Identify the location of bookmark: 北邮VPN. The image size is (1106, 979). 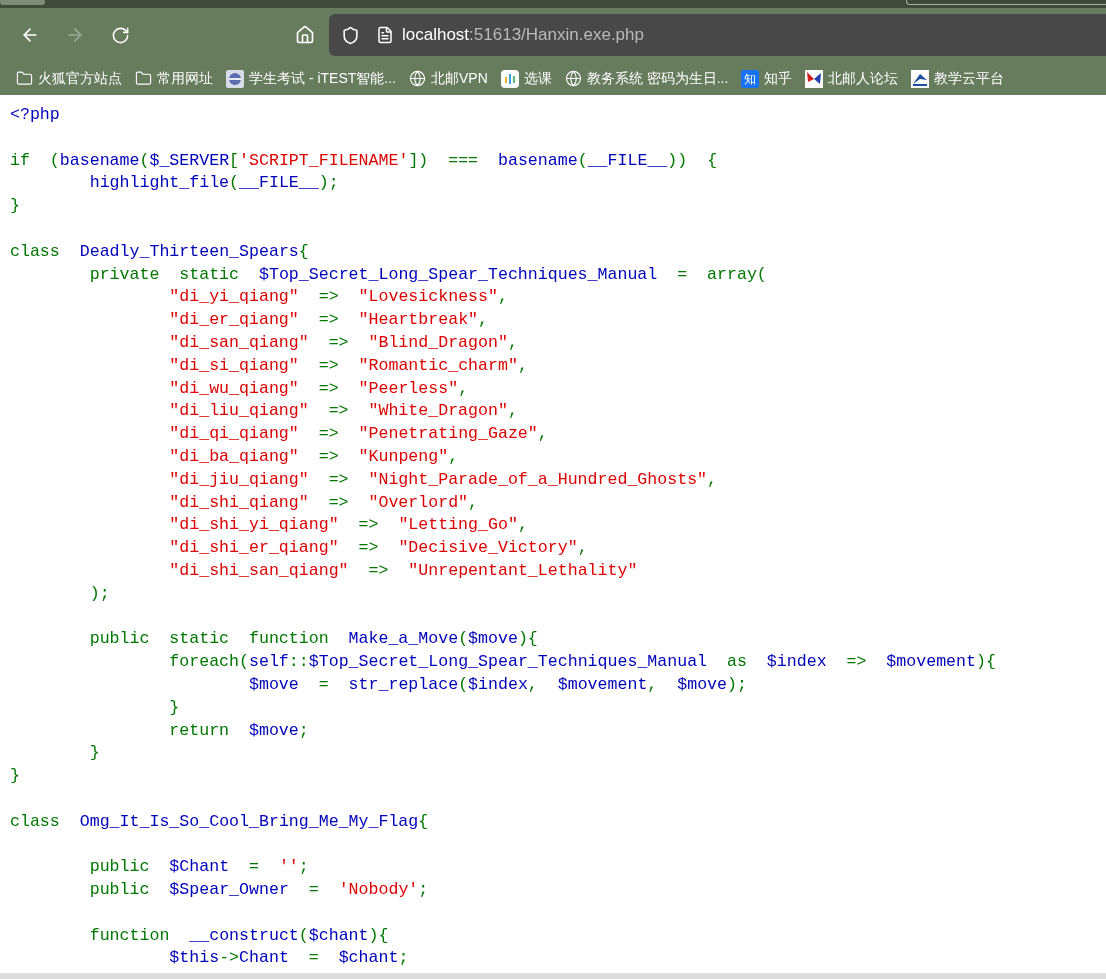
(448, 78).